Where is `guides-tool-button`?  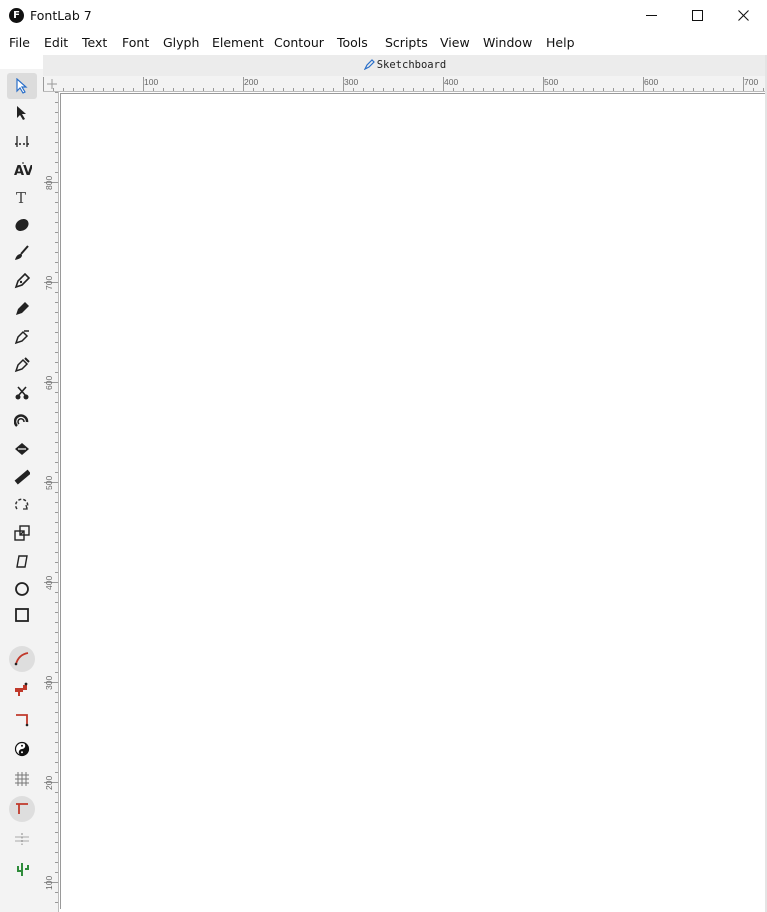 guides-tool-button is located at coordinates (22, 839).